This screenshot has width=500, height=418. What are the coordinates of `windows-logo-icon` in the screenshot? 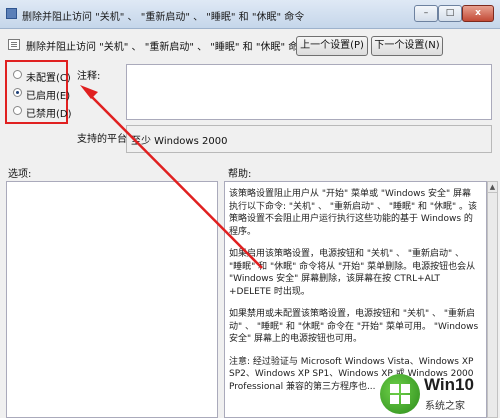 It's located at (400, 394).